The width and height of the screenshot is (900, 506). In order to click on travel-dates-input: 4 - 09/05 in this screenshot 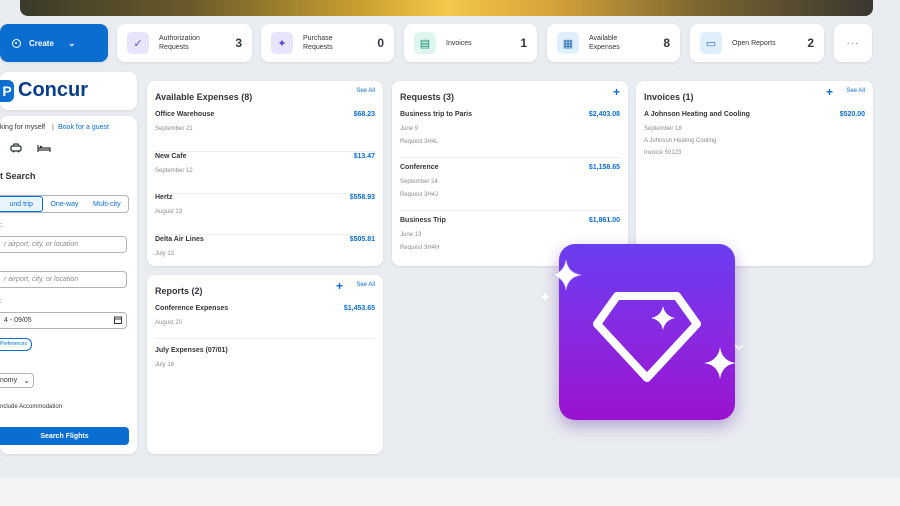, I will do `click(63, 320)`.